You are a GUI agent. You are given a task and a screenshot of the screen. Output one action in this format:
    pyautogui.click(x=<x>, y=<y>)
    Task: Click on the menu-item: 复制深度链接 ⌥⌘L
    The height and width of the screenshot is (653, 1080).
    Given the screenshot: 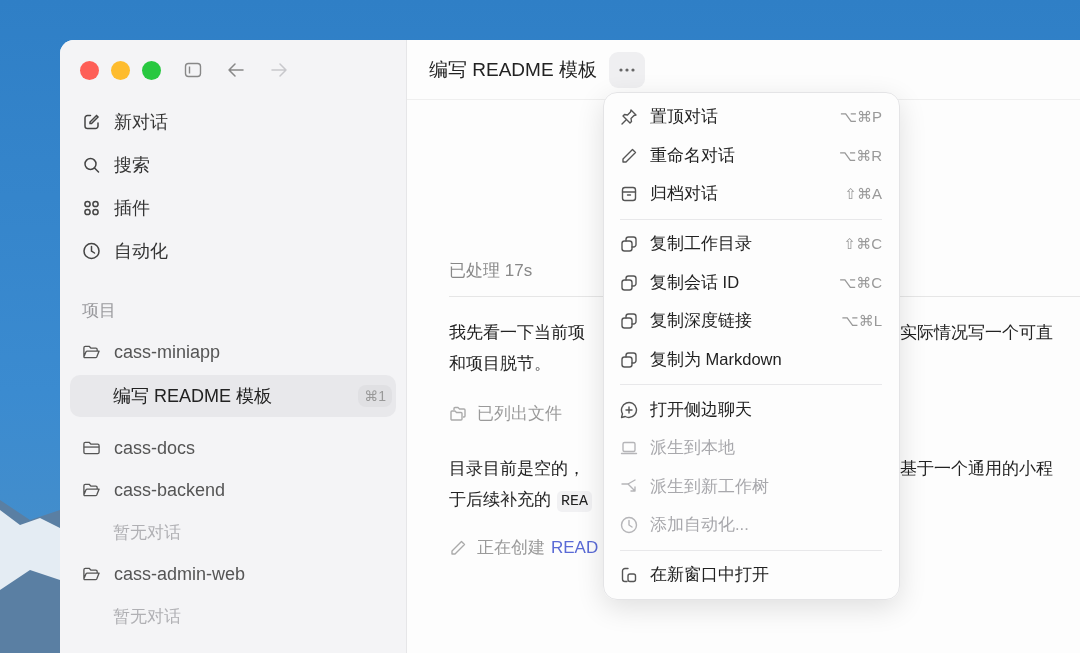 What is the action you would take?
    pyautogui.click(x=751, y=321)
    